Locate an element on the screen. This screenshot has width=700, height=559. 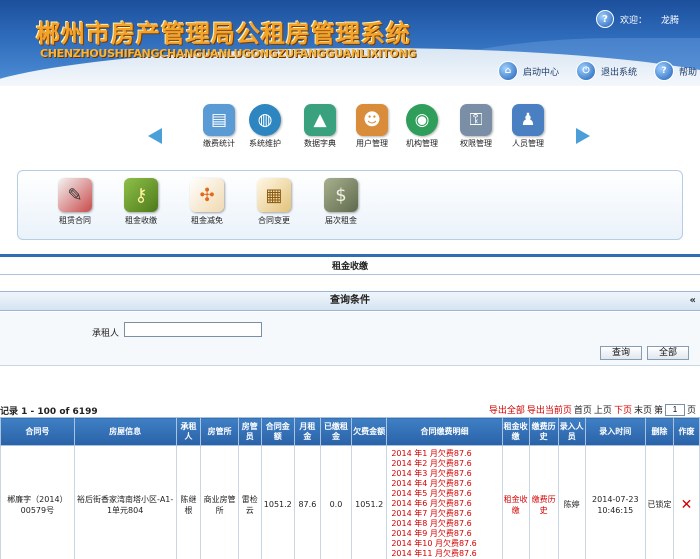
nav-item-label: 用户管理 is located at coordinates (372, 143).